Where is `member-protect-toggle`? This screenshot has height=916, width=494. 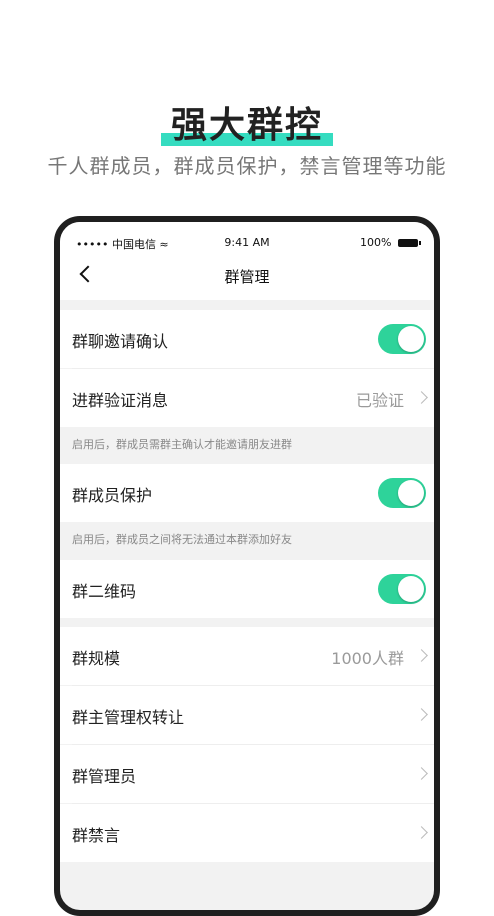
member-protect-toggle is located at coordinates (402, 493).